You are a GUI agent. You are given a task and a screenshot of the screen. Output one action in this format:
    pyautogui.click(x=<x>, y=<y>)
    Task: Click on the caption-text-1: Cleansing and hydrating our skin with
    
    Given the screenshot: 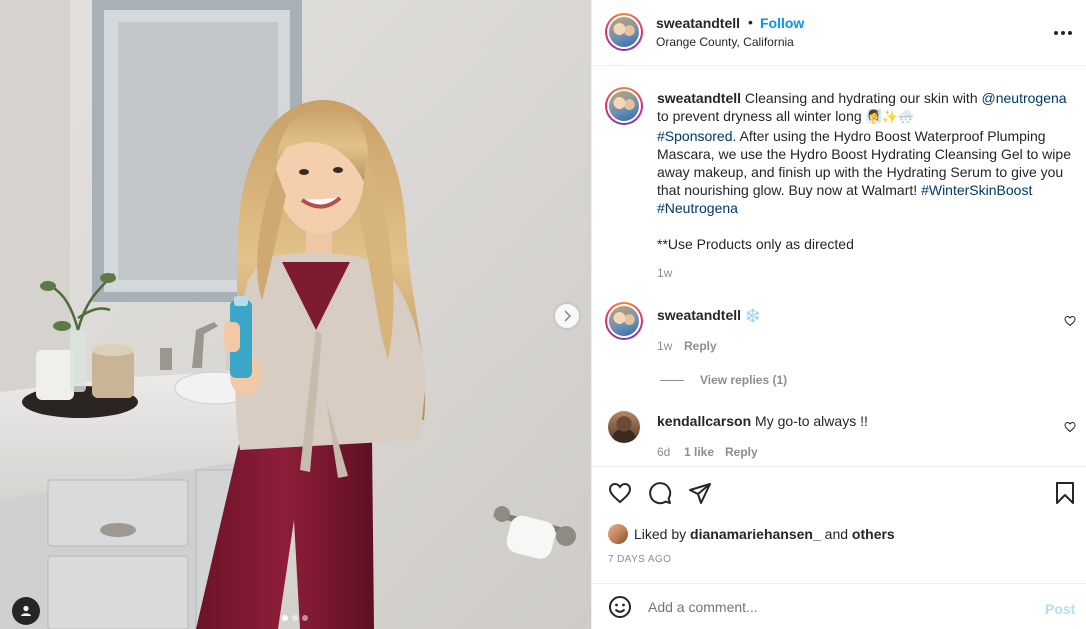 What is the action you would take?
    pyautogui.click(x=861, y=98)
    